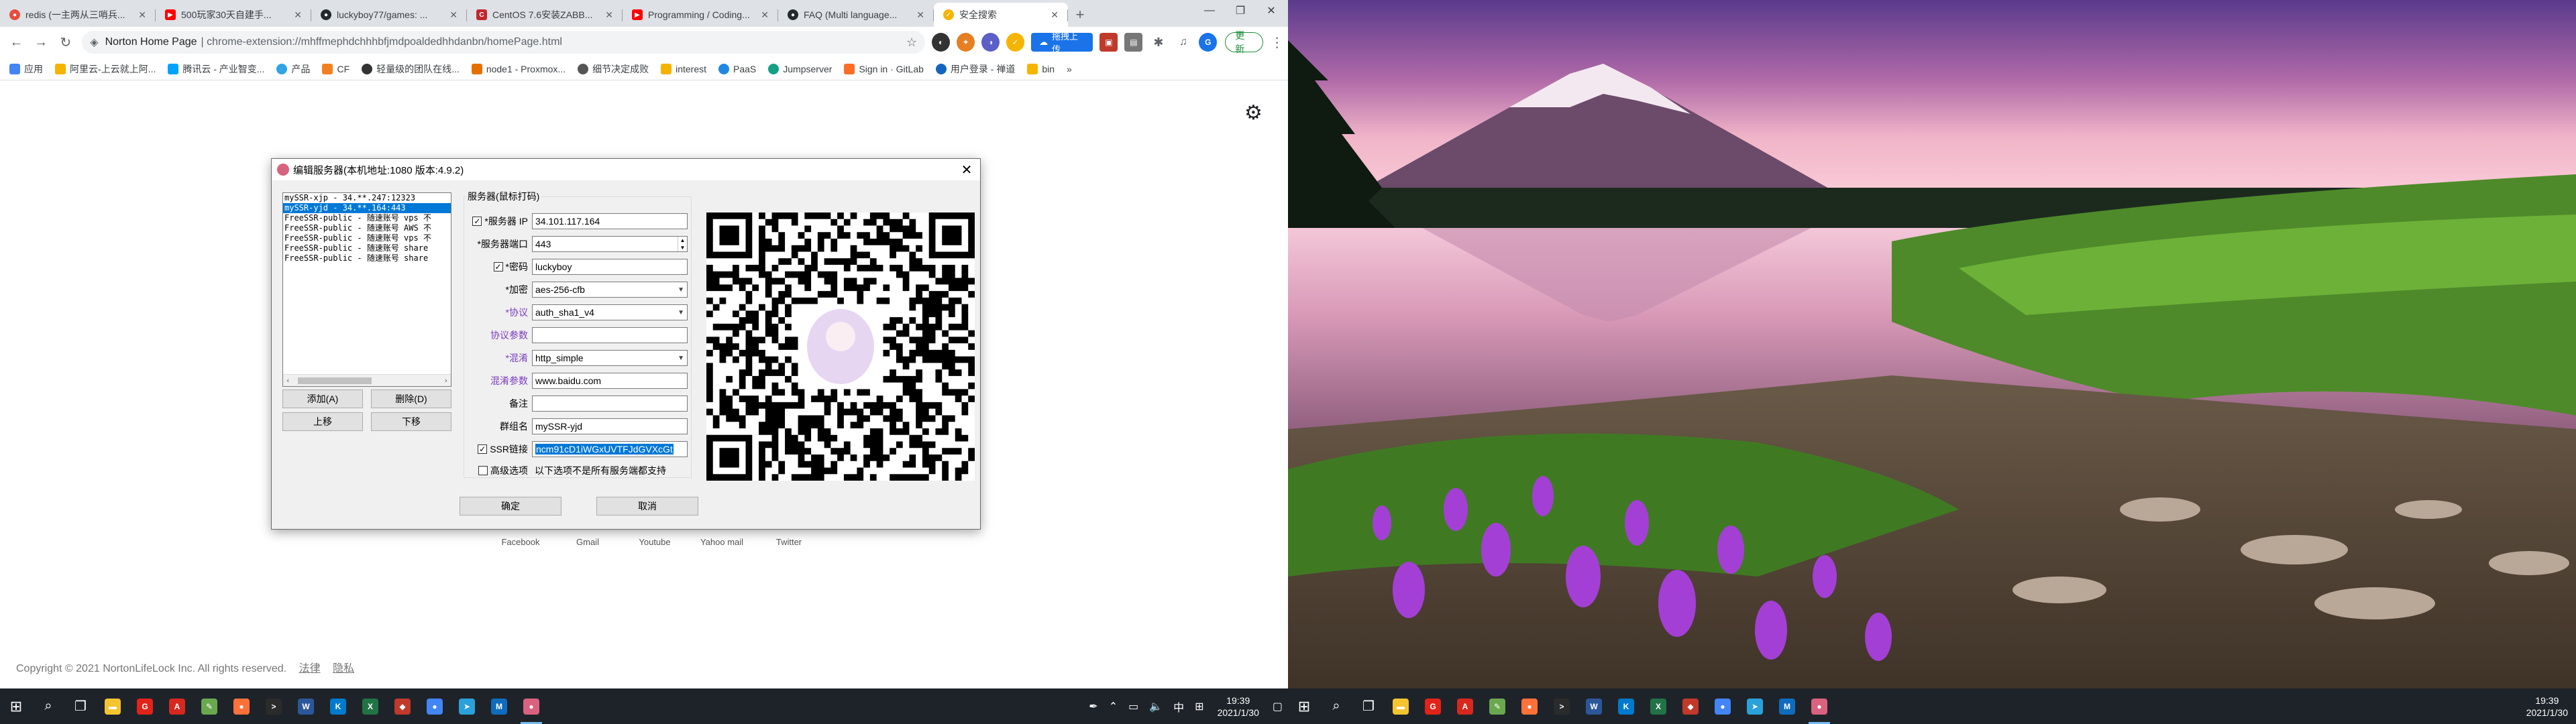  Describe the element at coordinates (610, 312) in the screenshot. I see `protocol-select: auth_sha1_v4 ▼` at that location.